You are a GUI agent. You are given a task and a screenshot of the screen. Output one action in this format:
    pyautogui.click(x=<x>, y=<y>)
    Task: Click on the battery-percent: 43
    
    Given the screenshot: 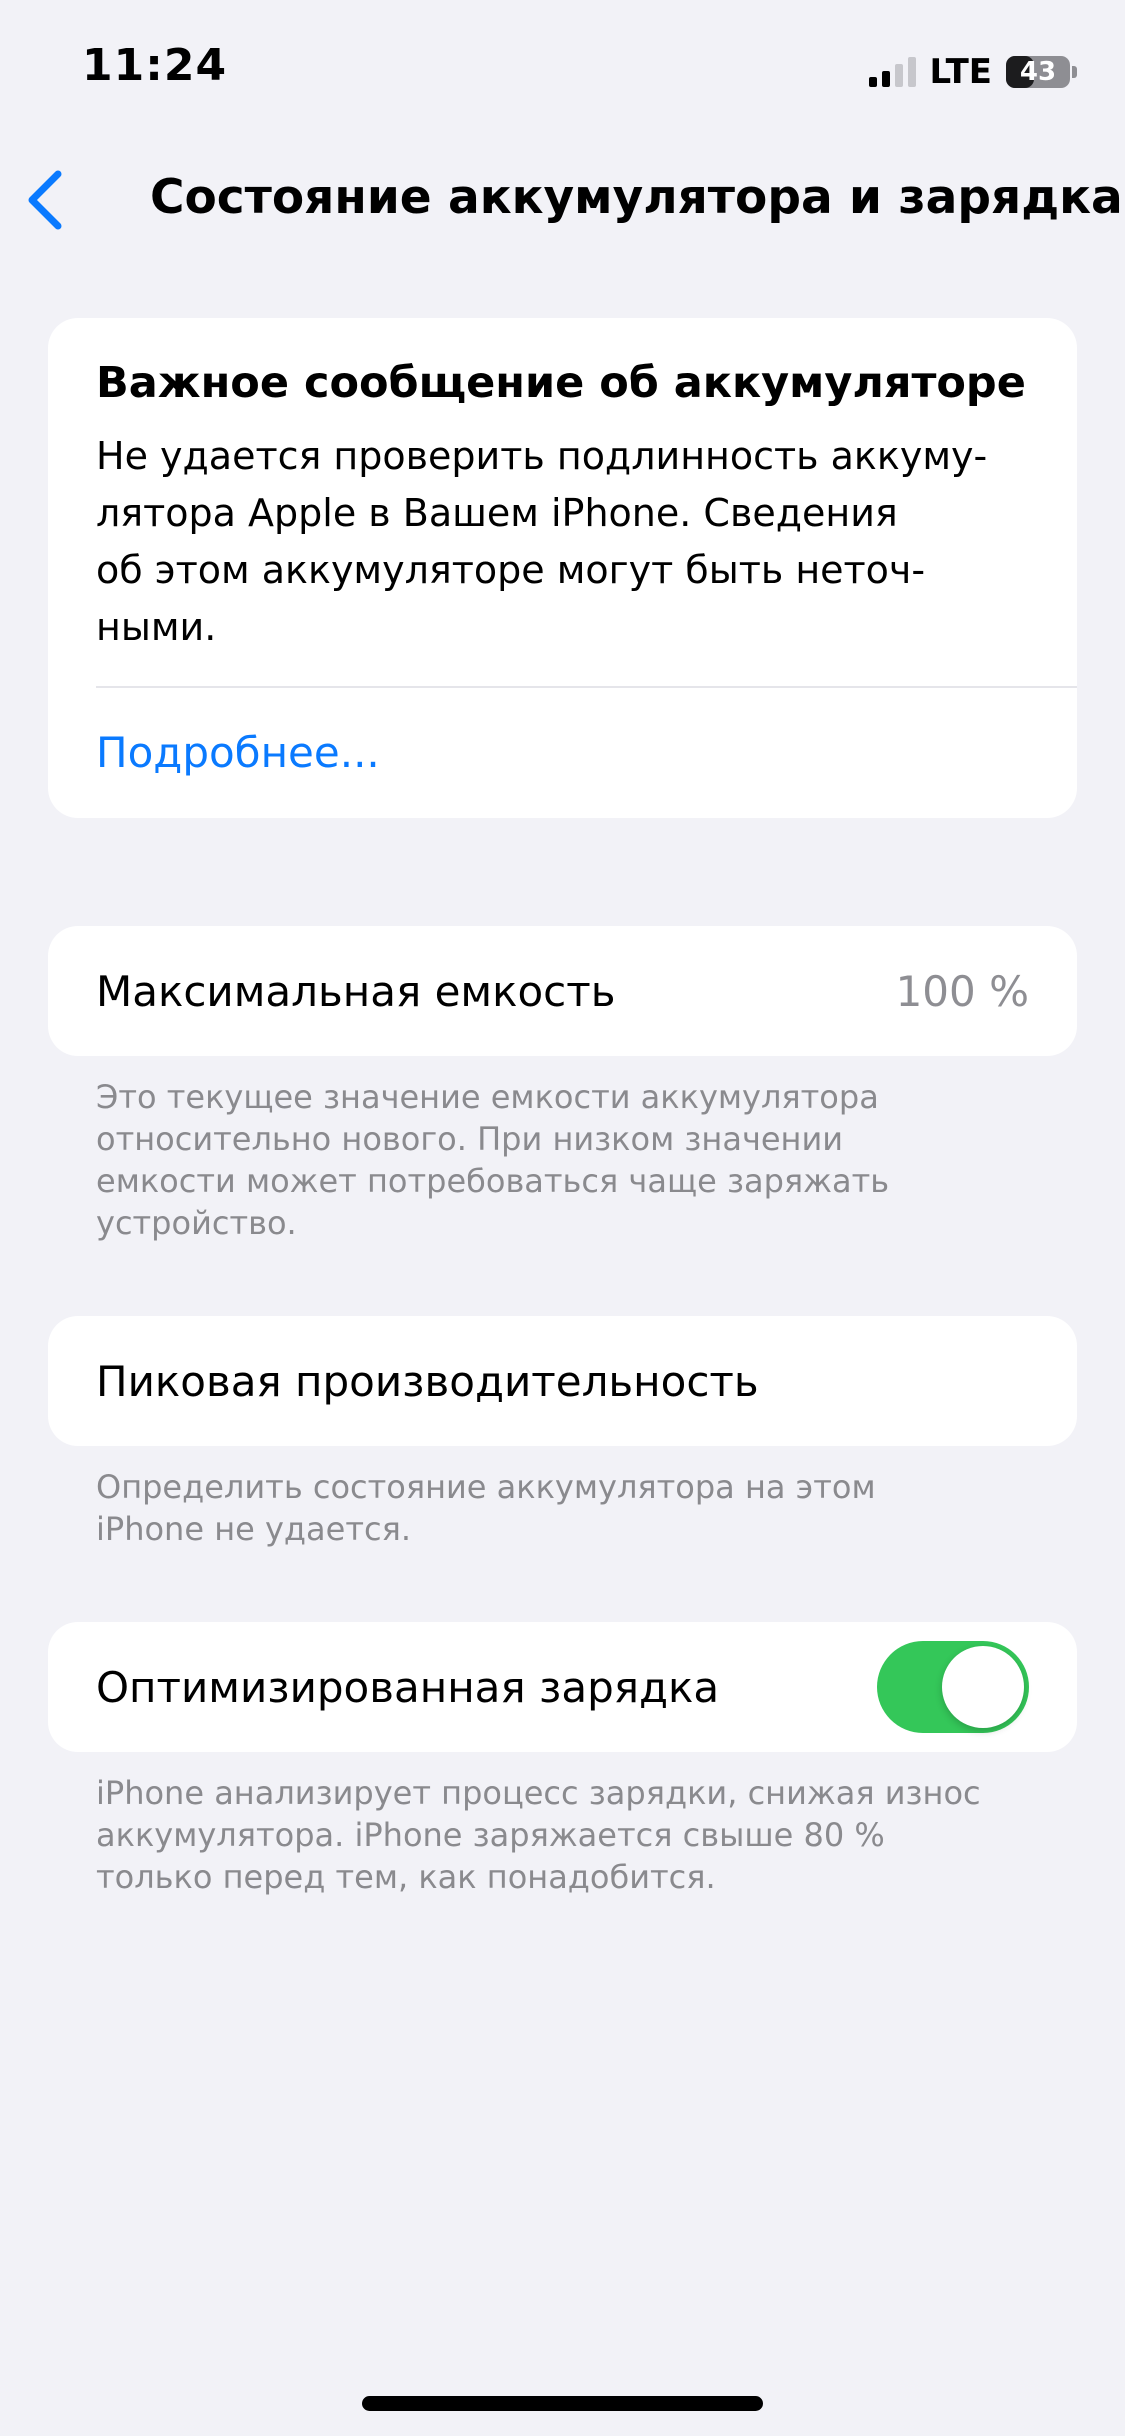 What is the action you would take?
    pyautogui.click(x=1038, y=72)
    